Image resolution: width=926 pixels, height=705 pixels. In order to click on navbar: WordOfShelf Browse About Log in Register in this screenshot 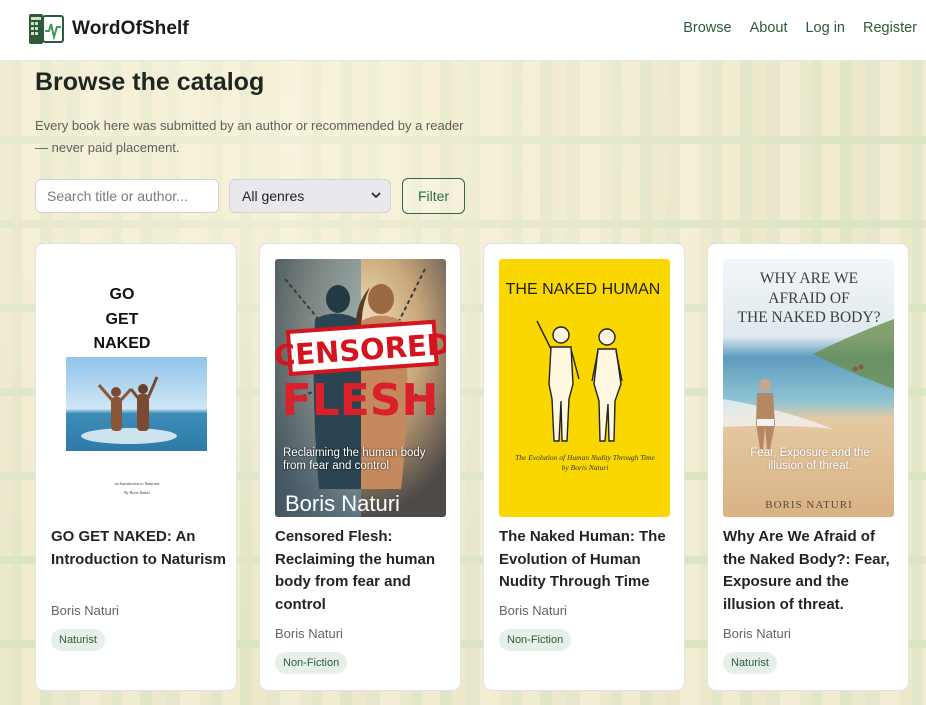, I will do `click(463, 30)`.